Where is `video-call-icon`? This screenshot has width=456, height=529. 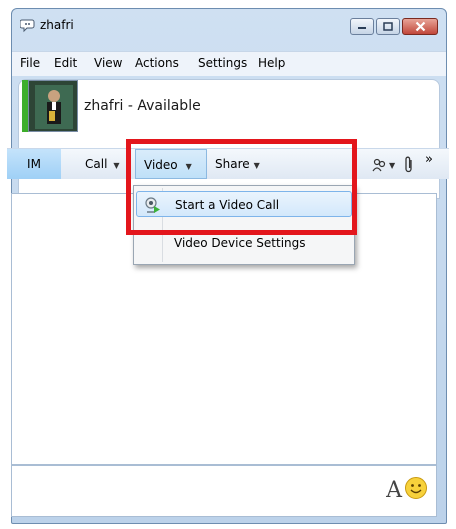
video-call-icon is located at coordinates (152, 205).